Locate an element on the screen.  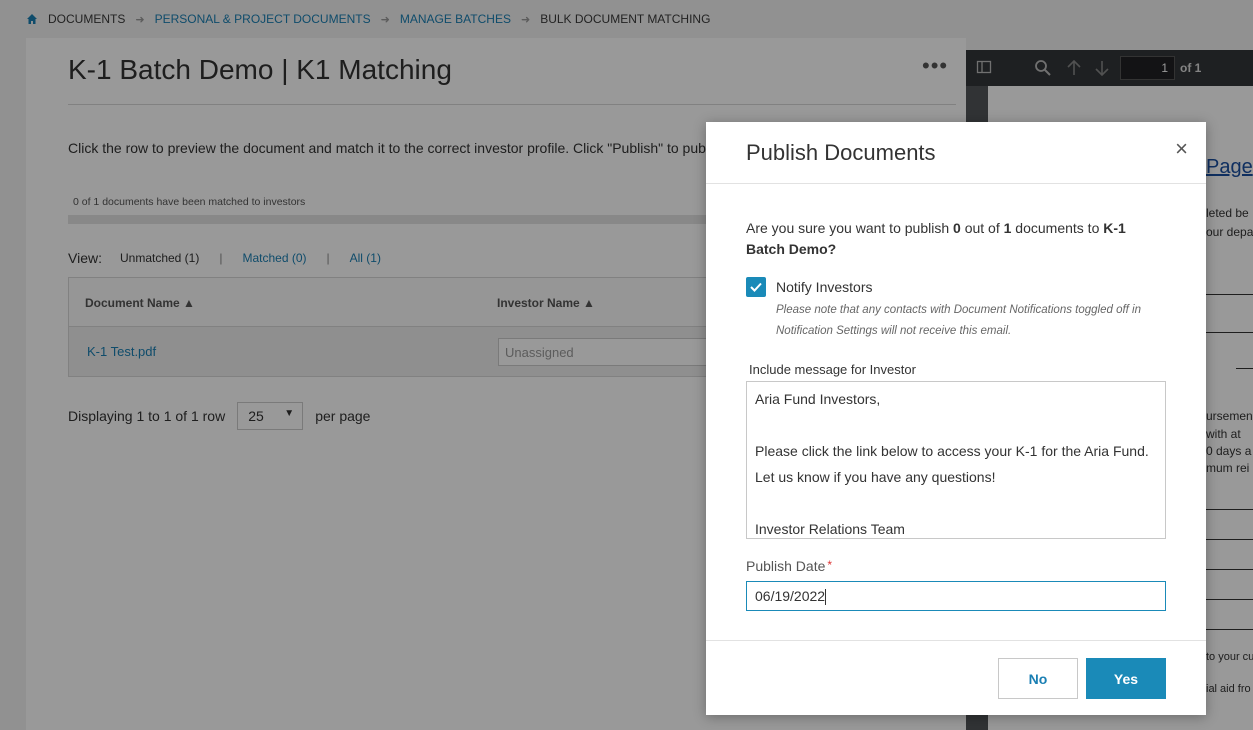
confirm-middle: out of is located at coordinates (982, 228).